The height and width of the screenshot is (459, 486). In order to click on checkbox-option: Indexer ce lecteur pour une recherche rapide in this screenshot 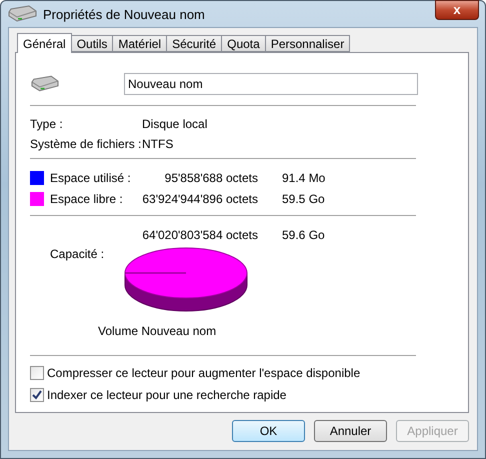, I will do `click(224, 395)`.